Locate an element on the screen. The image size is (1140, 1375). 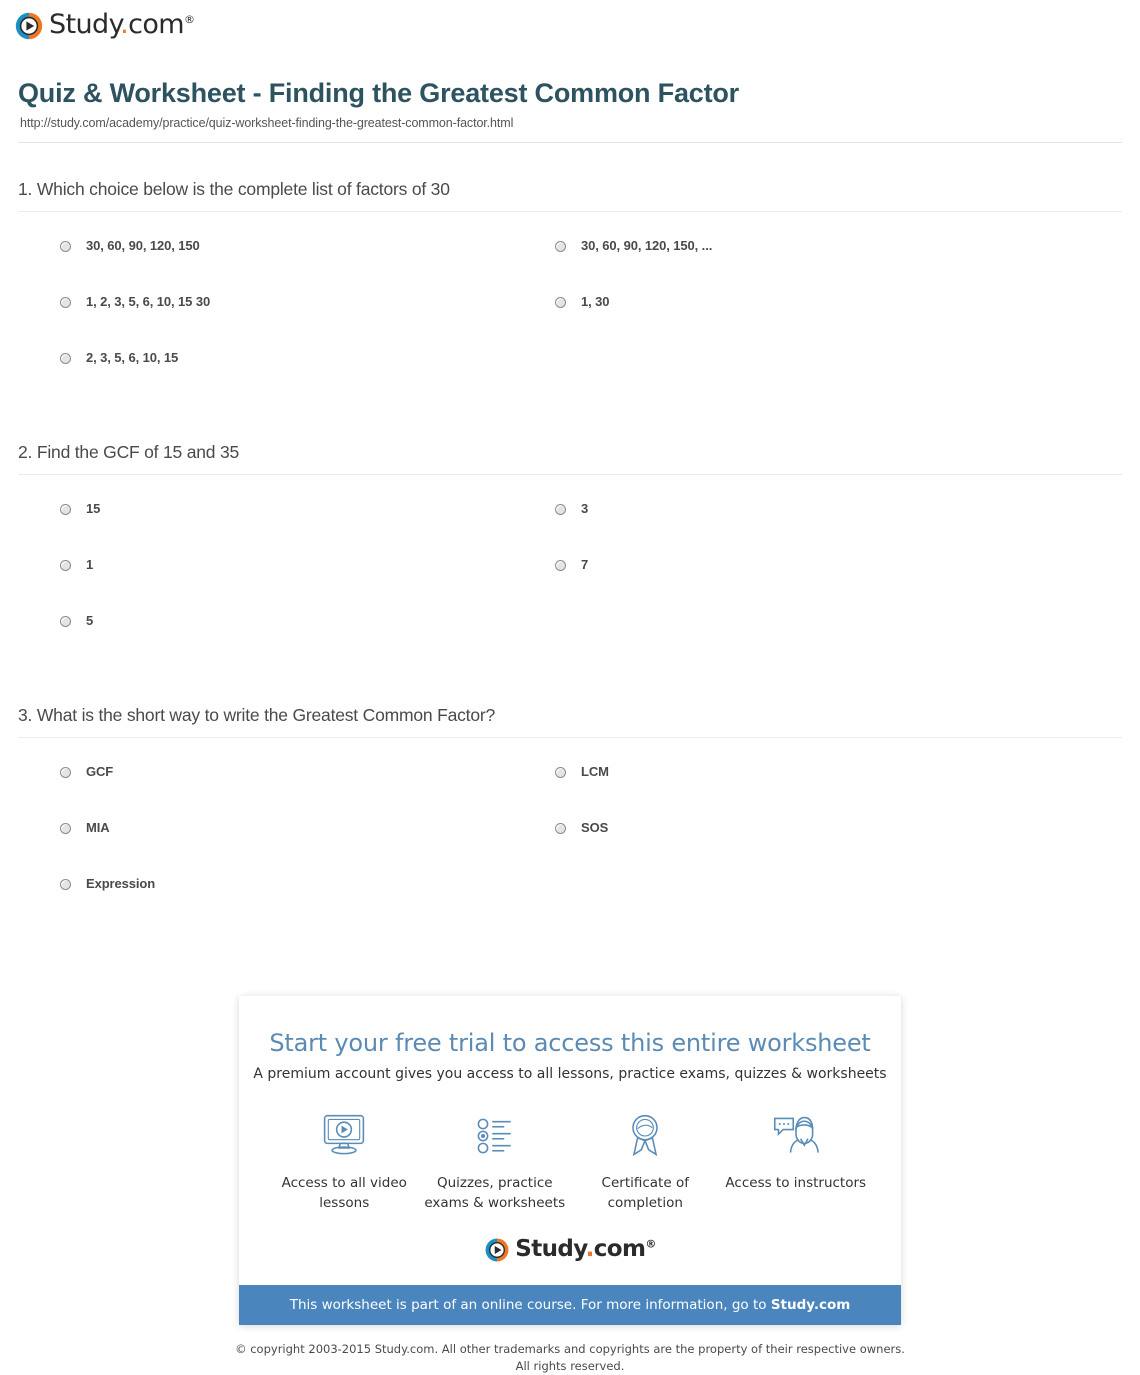
option-label: 30, 60, 90, 120, 150 is located at coordinates (143, 246).